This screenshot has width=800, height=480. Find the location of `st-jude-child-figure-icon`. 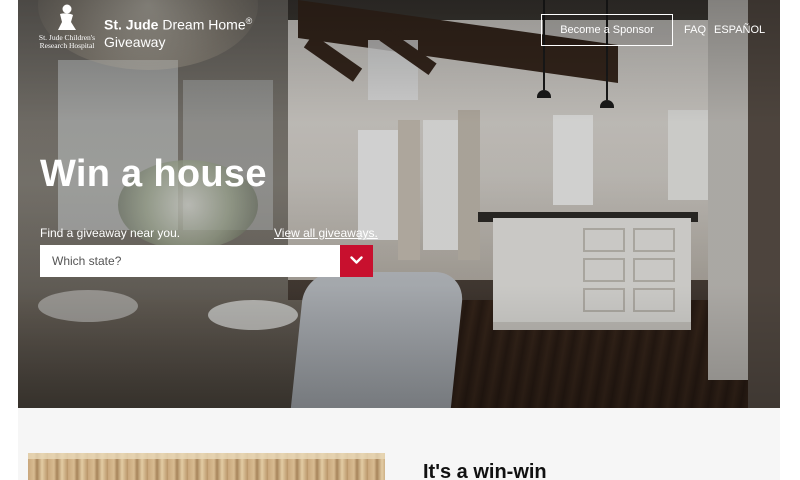

st-jude-child-figure-icon is located at coordinates (67, 17).